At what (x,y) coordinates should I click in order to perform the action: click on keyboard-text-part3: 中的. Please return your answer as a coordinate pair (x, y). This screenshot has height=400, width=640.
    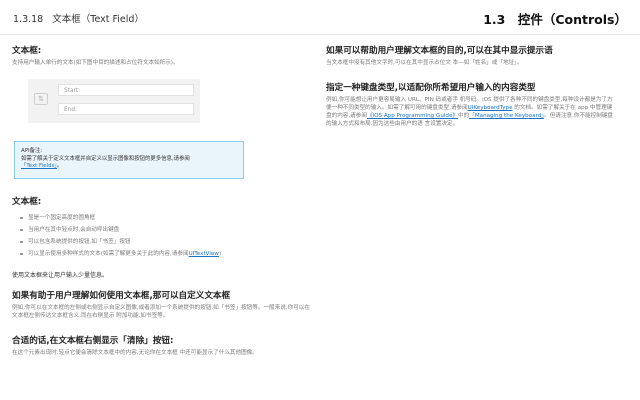
    Looking at the image, I should click on (464, 116).